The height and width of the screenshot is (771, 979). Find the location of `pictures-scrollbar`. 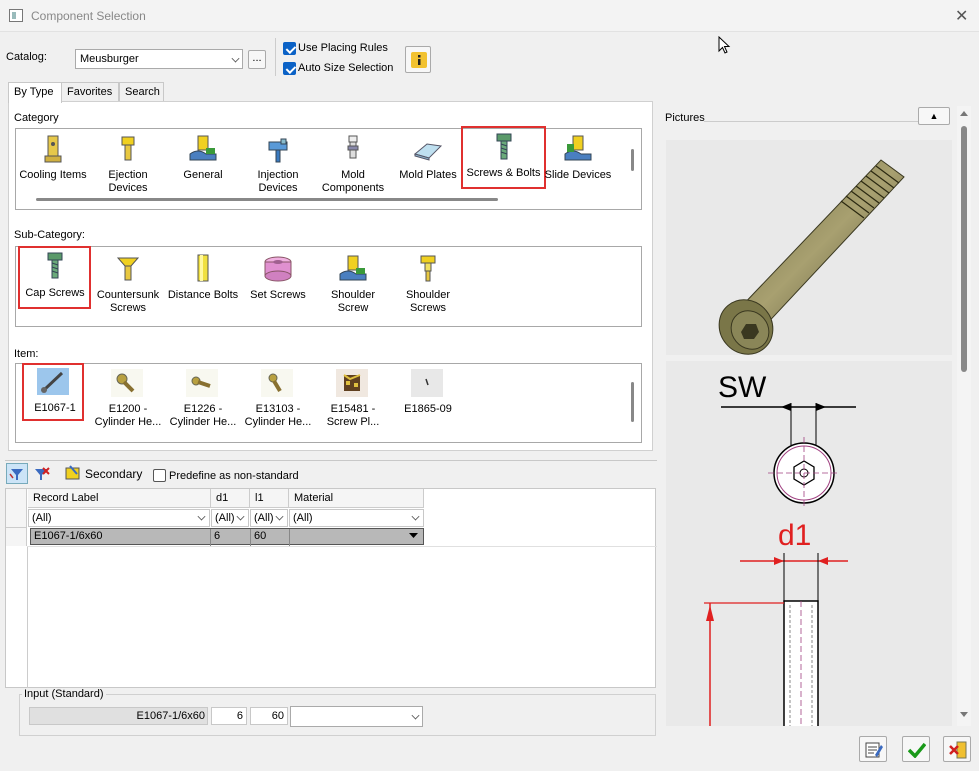

pictures-scrollbar is located at coordinates (964, 416).